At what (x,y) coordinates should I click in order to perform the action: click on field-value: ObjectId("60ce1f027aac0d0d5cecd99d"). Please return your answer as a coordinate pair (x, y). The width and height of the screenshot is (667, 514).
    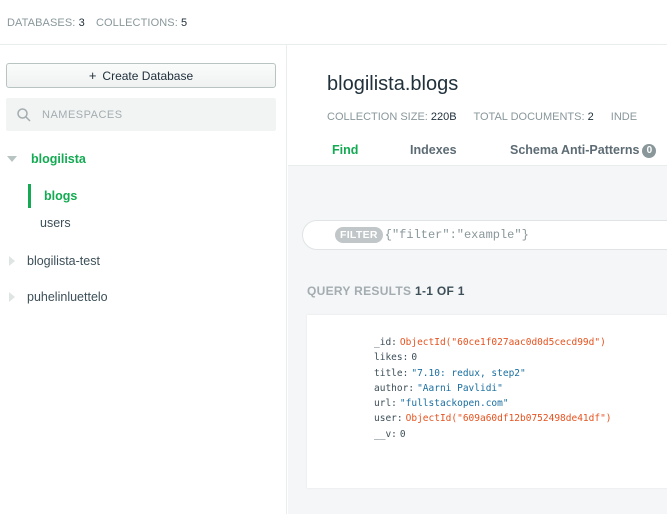
    Looking at the image, I should click on (502, 342).